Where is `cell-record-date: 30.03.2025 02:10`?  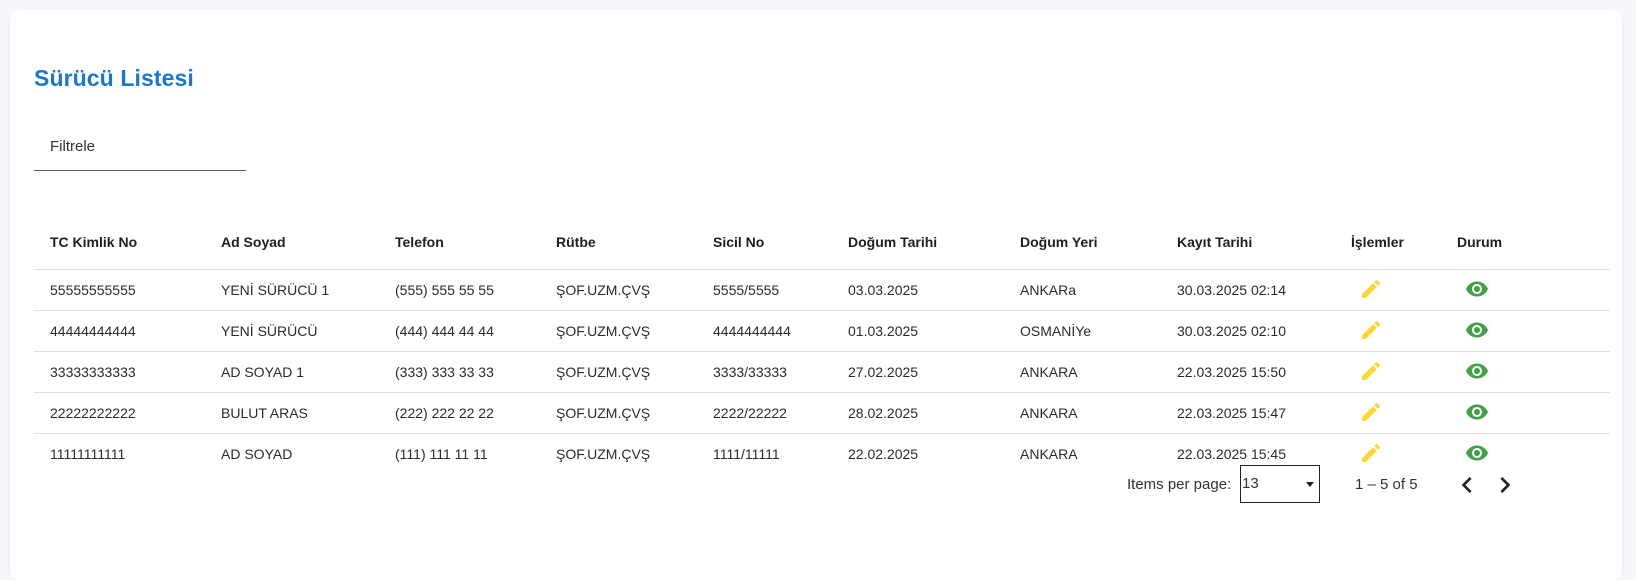 cell-record-date: 30.03.2025 02:10 is located at coordinates (1248, 331).